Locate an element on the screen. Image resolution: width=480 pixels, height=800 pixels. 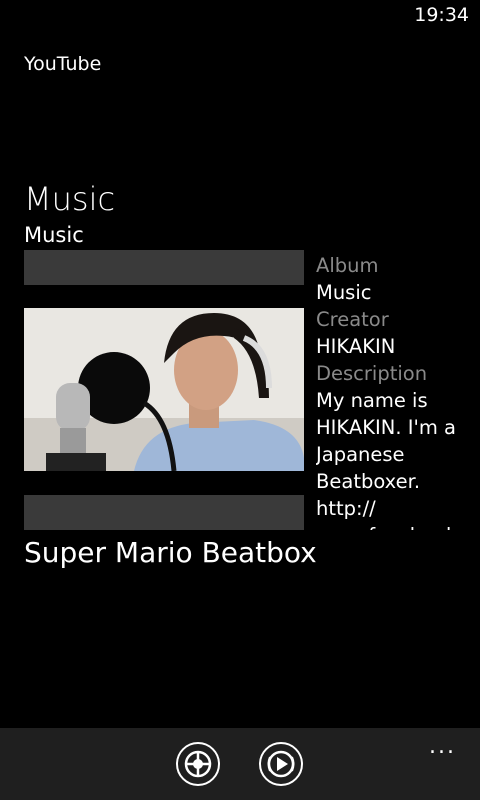
page-subtitle: Music is located at coordinates (54, 235).